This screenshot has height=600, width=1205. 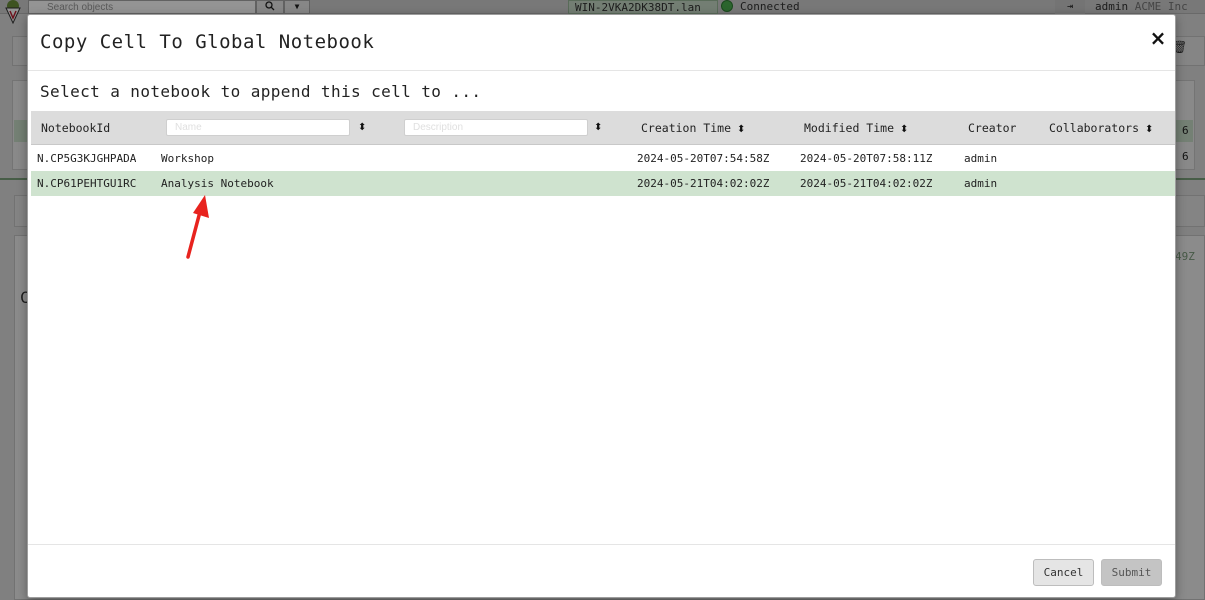 I want to click on column-label: Creator, so click(x=992, y=128).